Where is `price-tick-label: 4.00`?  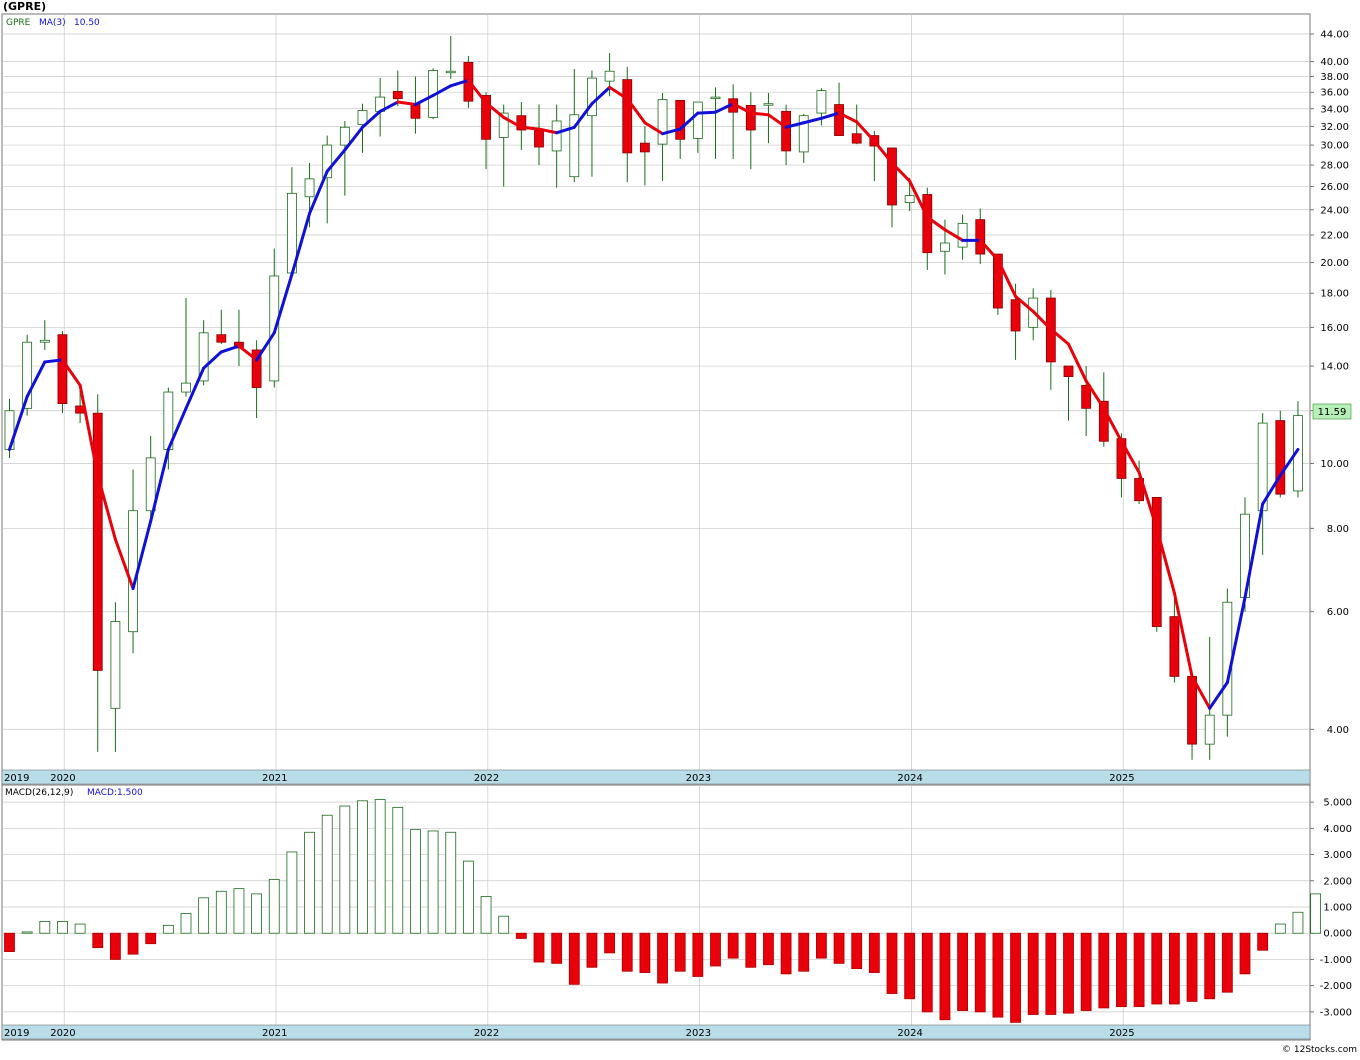
price-tick-label: 4.00 is located at coordinates (1338, 730).